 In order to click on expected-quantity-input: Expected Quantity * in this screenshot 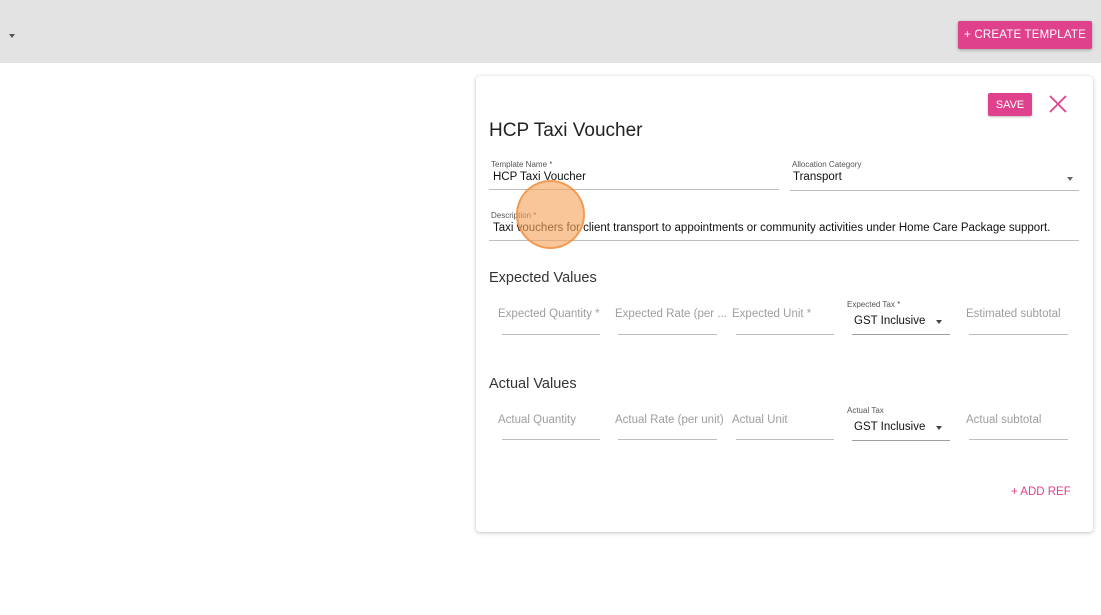, I will do `click(549, 314)`.